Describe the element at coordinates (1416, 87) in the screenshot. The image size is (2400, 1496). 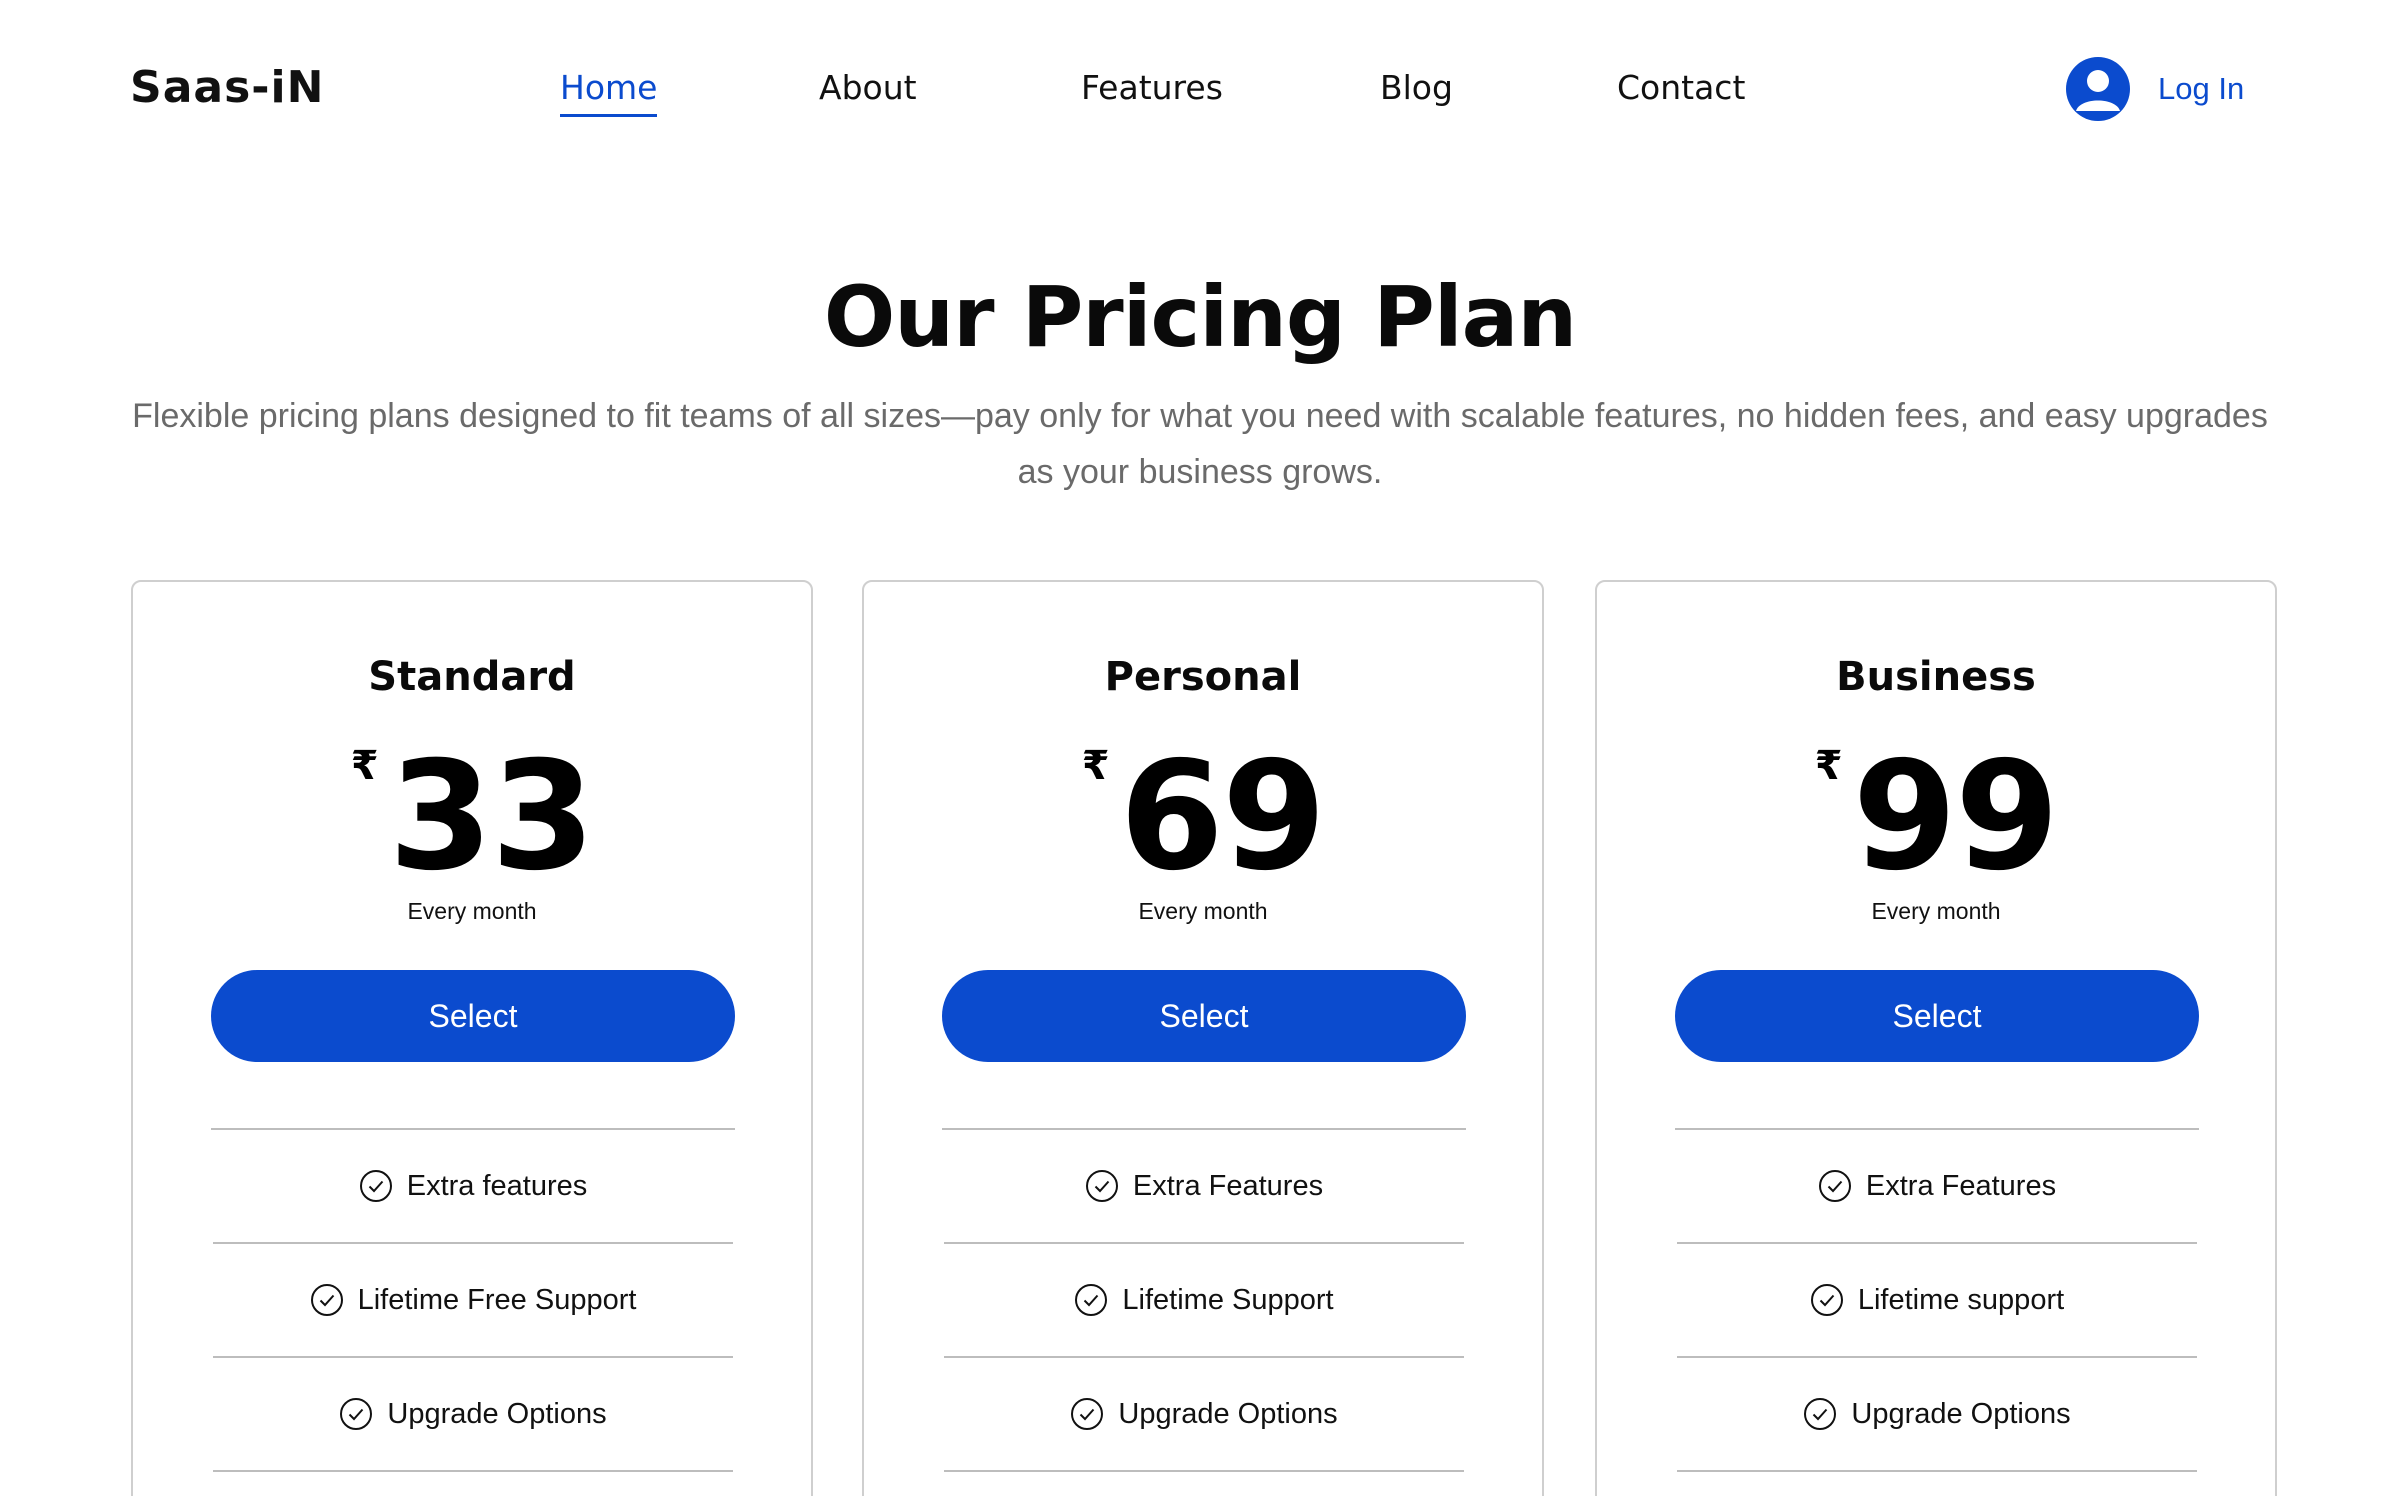
I see `nav-blog: Blog` at that location.